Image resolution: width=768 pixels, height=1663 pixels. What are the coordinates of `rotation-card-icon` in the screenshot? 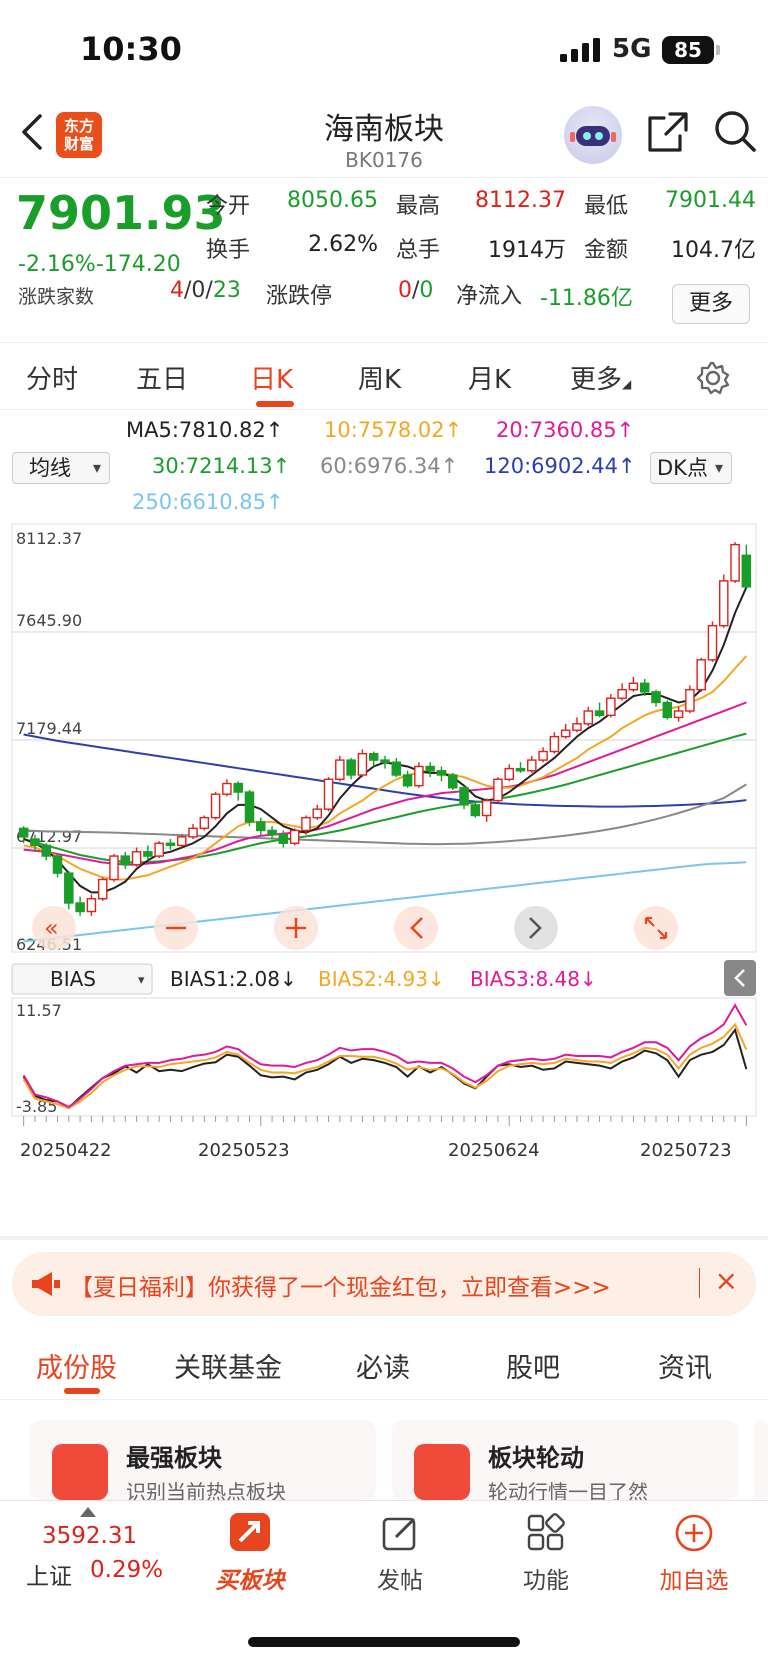 It's located at (442, 1472).